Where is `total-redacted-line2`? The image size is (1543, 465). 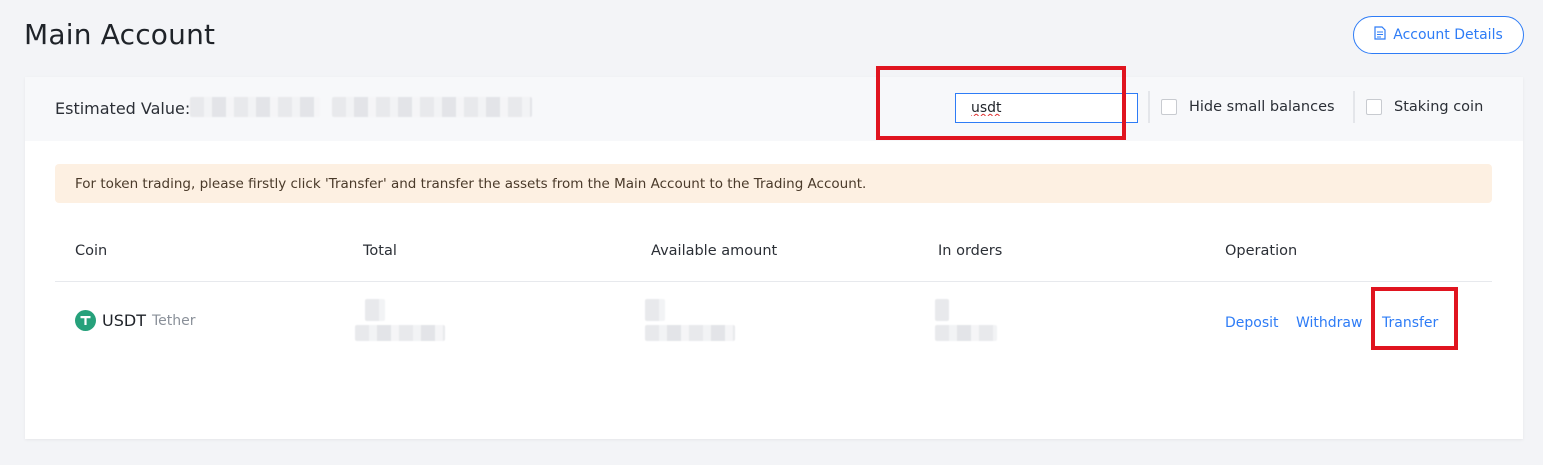
total-redacted-line2 is located at coordinates (400, 333).